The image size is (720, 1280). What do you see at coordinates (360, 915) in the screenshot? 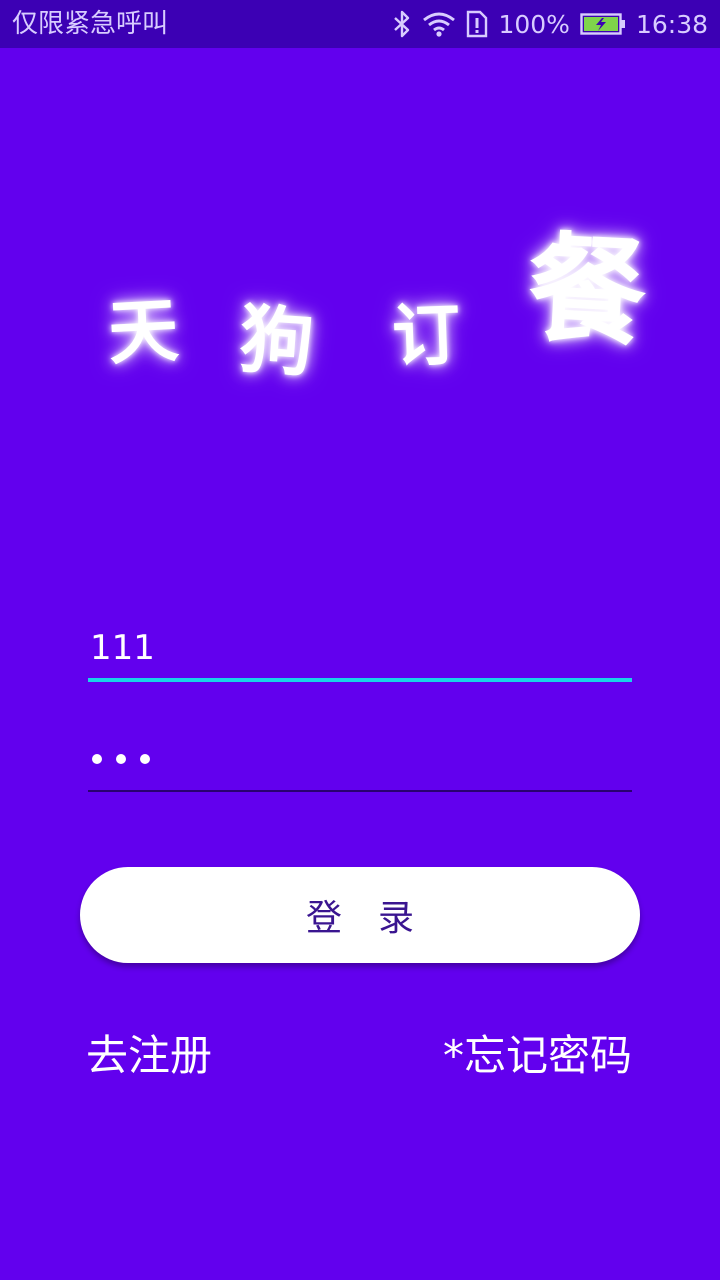
I see `login-button: 登录` at bounding box center [360, 915].